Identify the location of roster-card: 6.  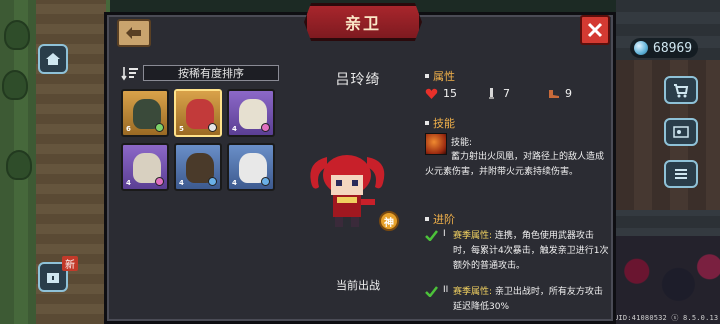
(145, 113).